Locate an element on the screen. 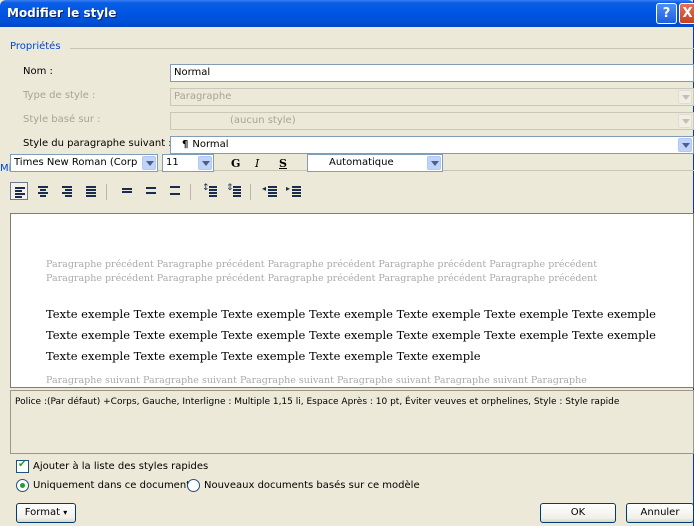 The height and width of the screenshot is (526, 694). decrease-indent-button: ◂ is located at coordinates (271, 191).